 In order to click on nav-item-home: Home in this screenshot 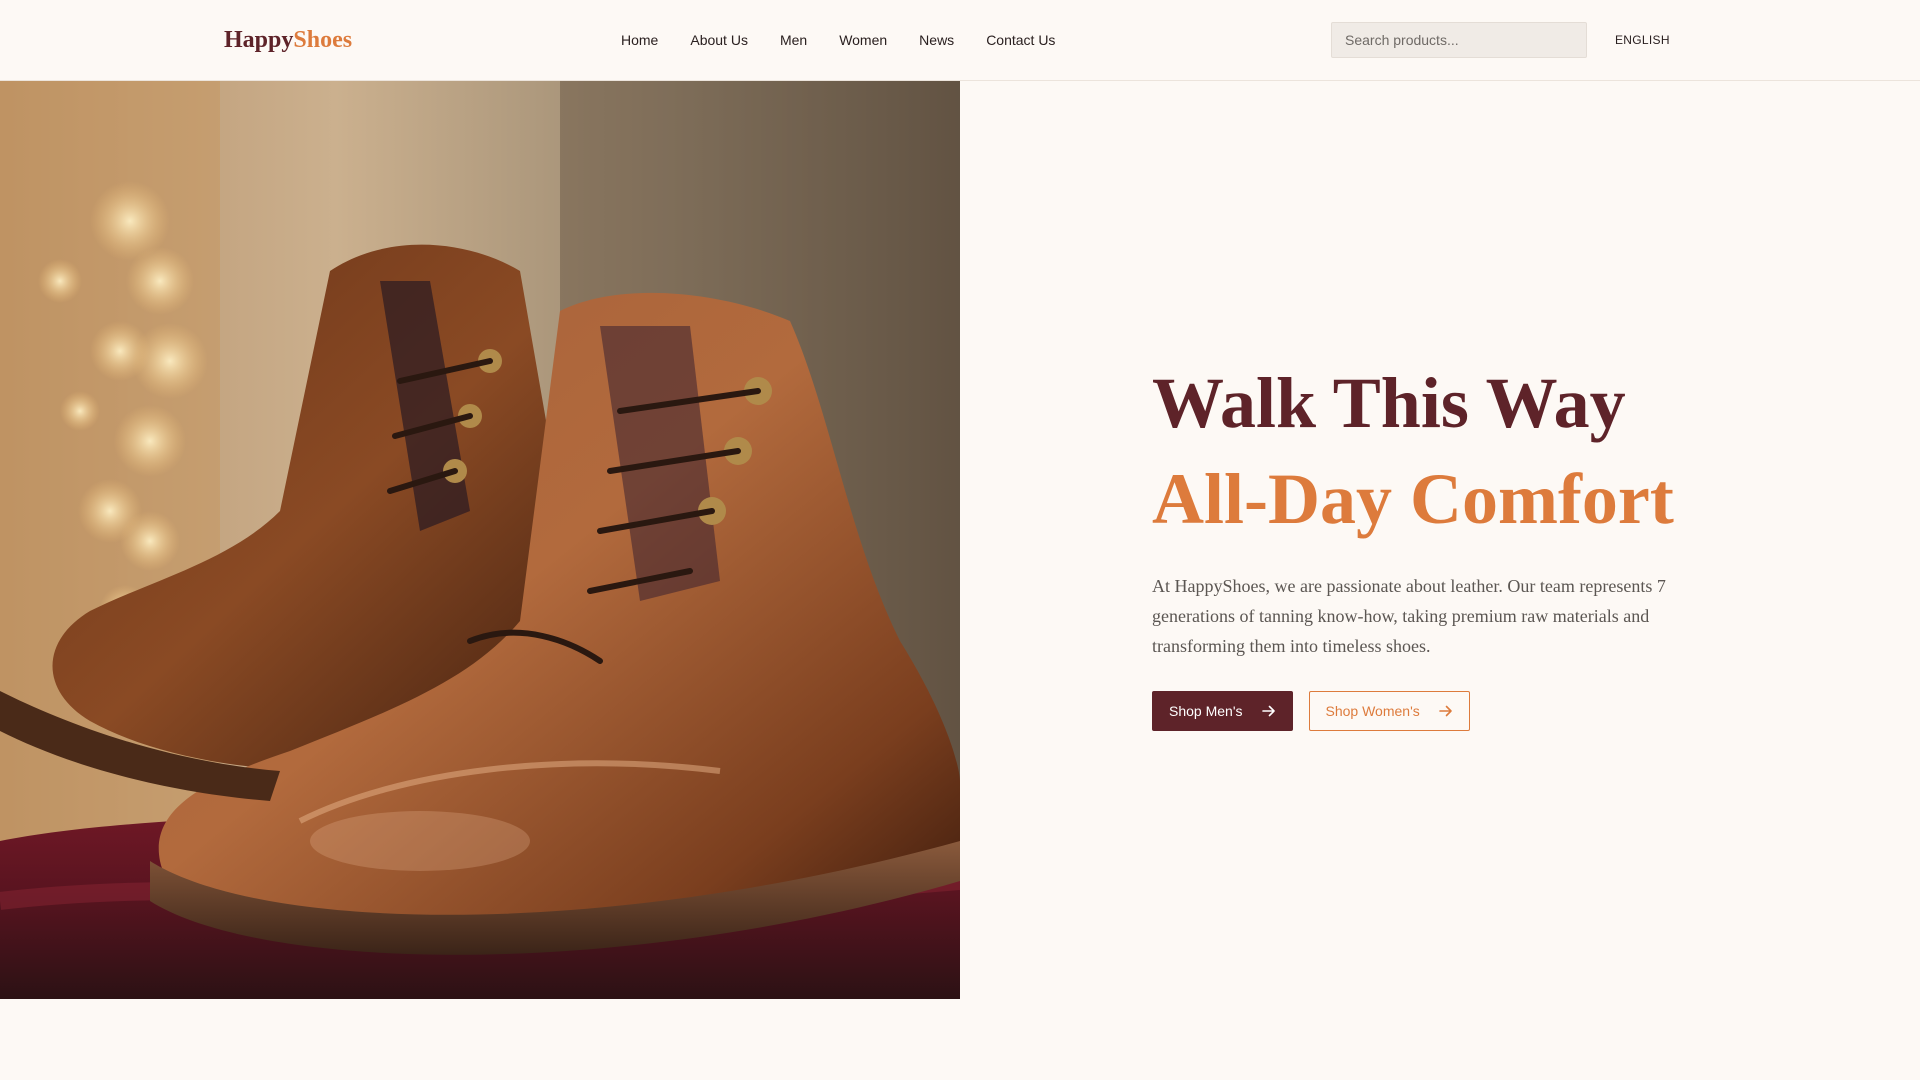, I will do `click(639, 40)`.